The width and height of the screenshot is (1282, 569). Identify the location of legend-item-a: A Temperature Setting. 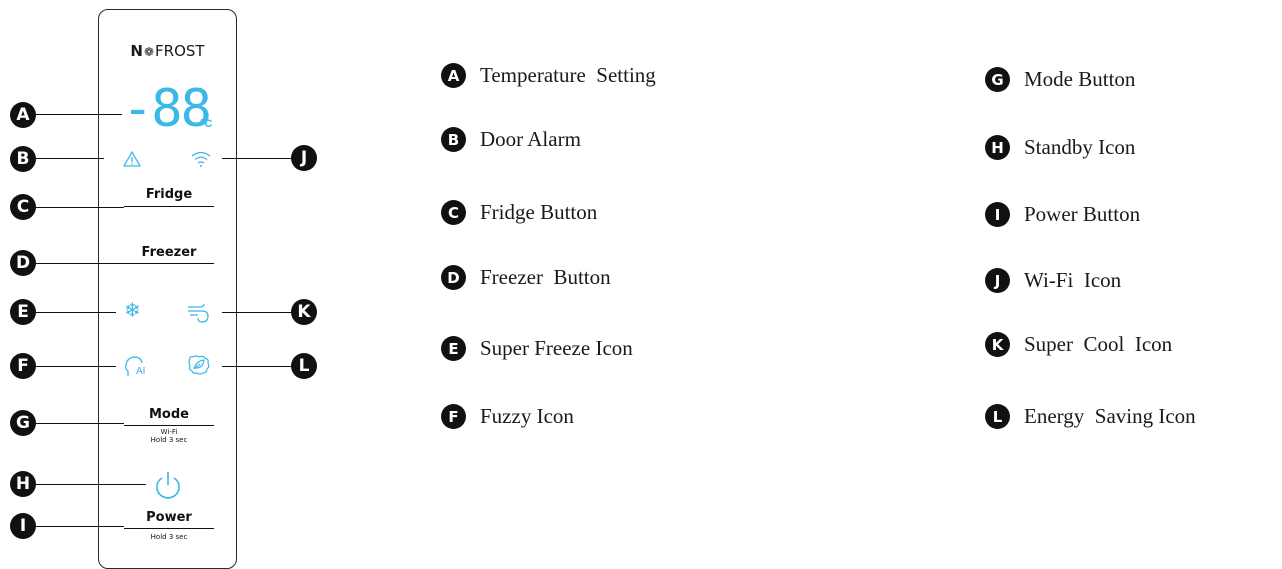
(548, 75).